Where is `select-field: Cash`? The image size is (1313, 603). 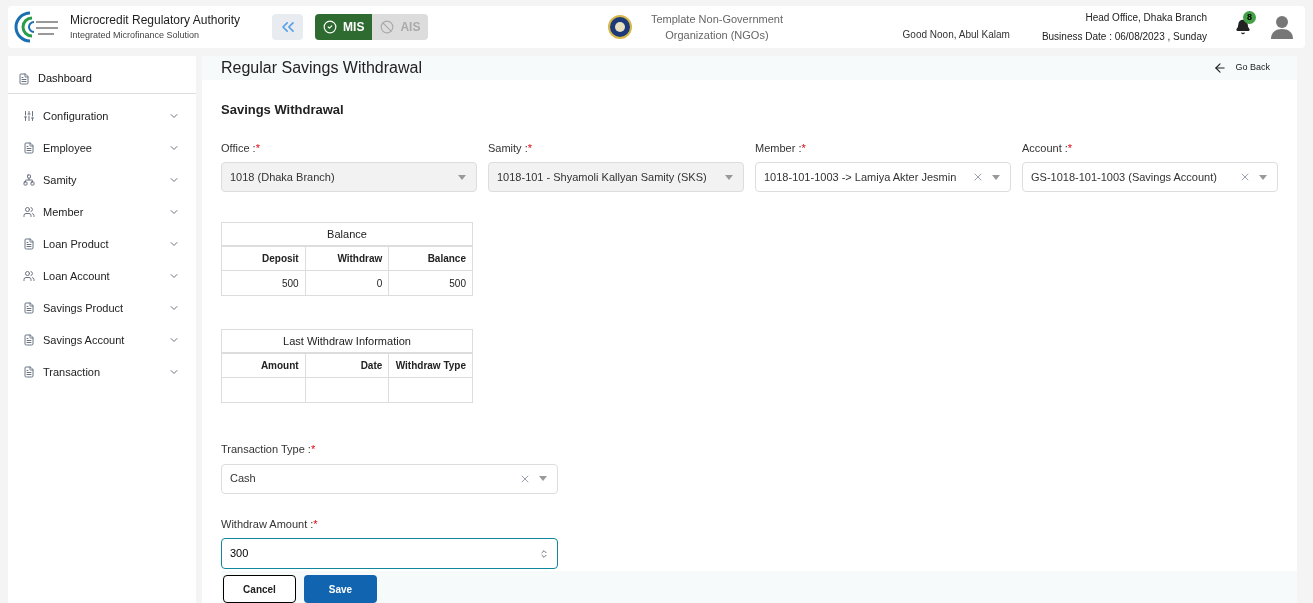 select-field: Cash is located at coordinates (389, 478).